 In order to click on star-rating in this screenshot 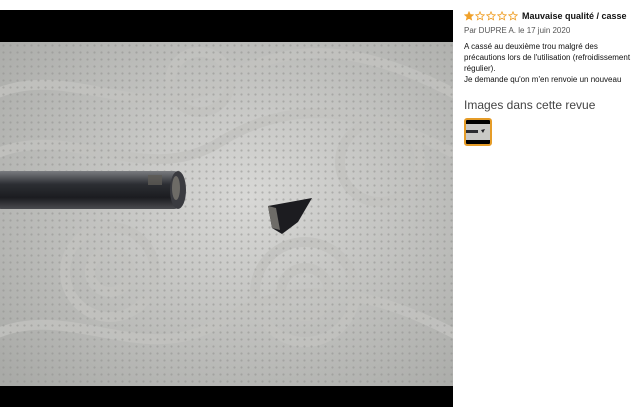, I will do `click(491, 16)`.